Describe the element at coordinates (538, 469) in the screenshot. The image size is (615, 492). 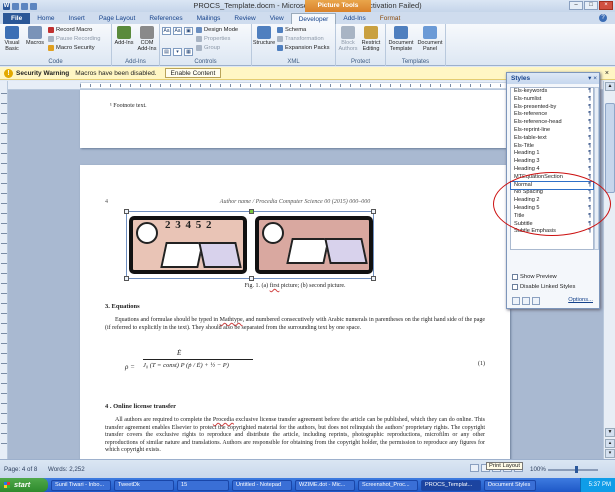
I see `zoom-level: 100%` at that location.